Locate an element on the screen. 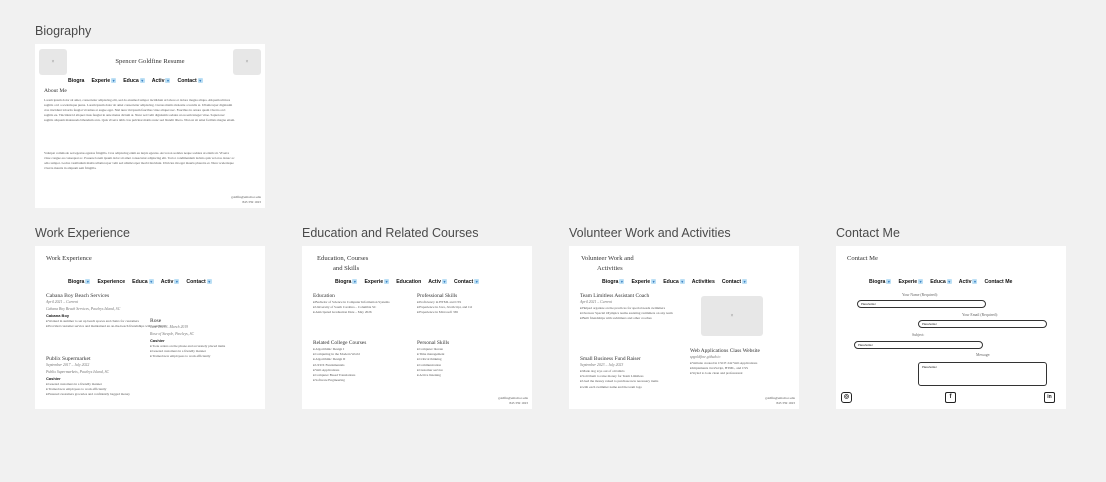  facebook-icon: f is located at coordinates (950, 397).